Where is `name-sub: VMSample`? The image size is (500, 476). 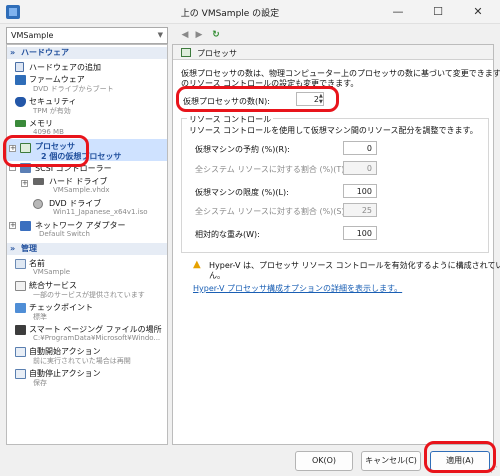
name-sub: VMSample is located at coordinates (52, 272).